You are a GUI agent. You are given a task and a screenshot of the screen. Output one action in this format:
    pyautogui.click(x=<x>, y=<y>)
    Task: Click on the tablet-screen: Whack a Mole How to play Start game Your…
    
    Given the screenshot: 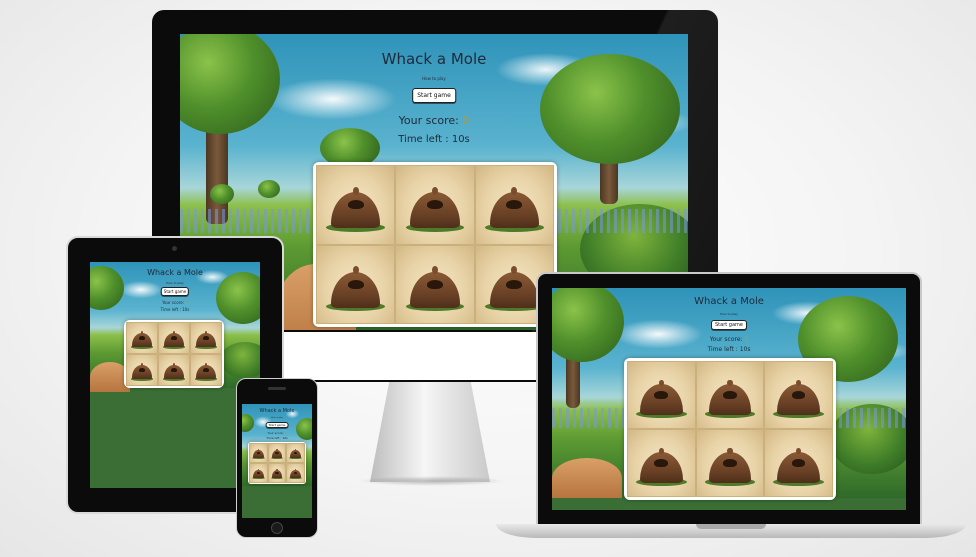 What is the action you would take?
    pyautogui.click(x=175, y=375)
    